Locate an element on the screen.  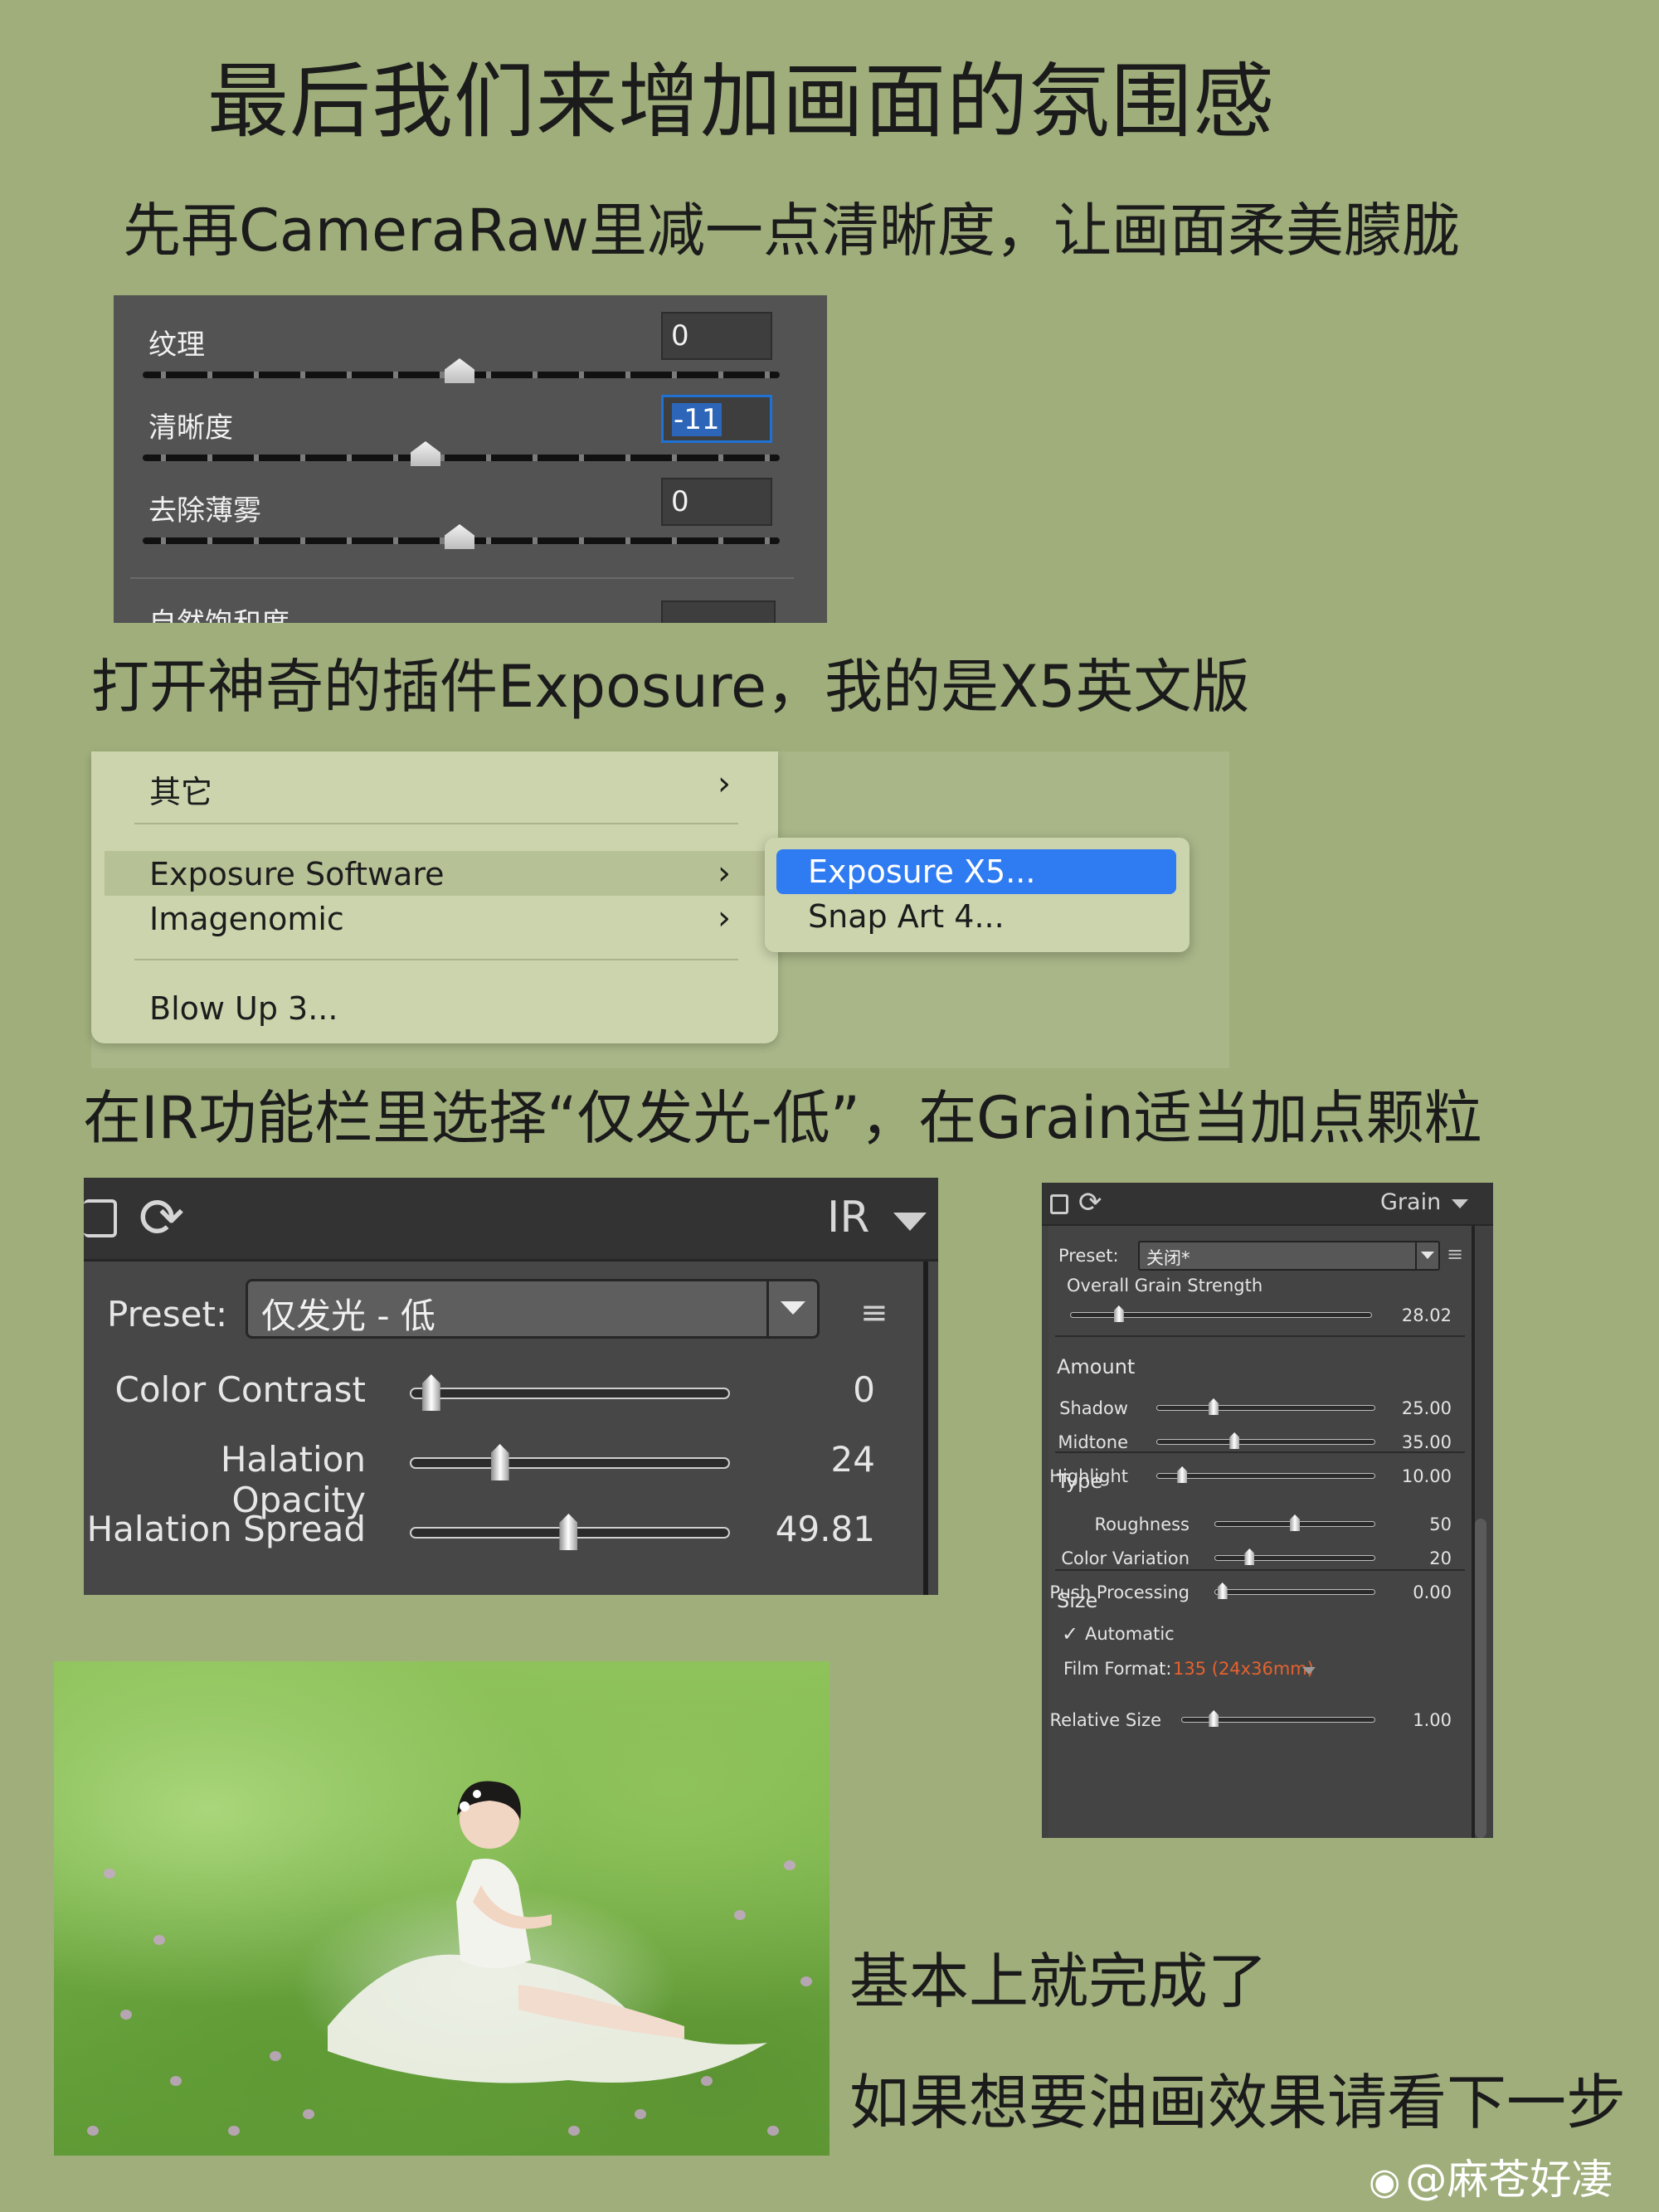
grain-slider-value: 10.00 is located at coordinates (1426, 1476).